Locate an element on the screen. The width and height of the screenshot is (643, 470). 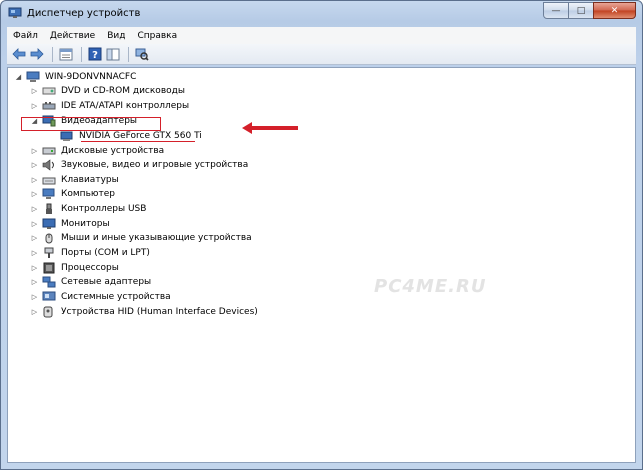
tree-item-label: IDE ATA/ATAPI контроллеры is located at coordinates (125, 106).